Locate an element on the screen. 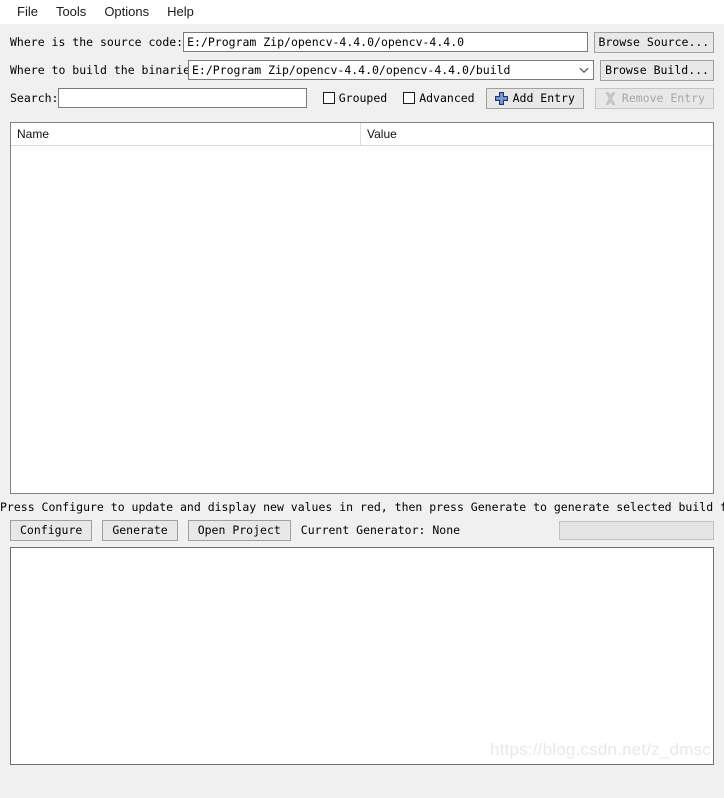 The height and width of the screenshot is (798, 724). progress-bar is located at coordinates (636, 530).